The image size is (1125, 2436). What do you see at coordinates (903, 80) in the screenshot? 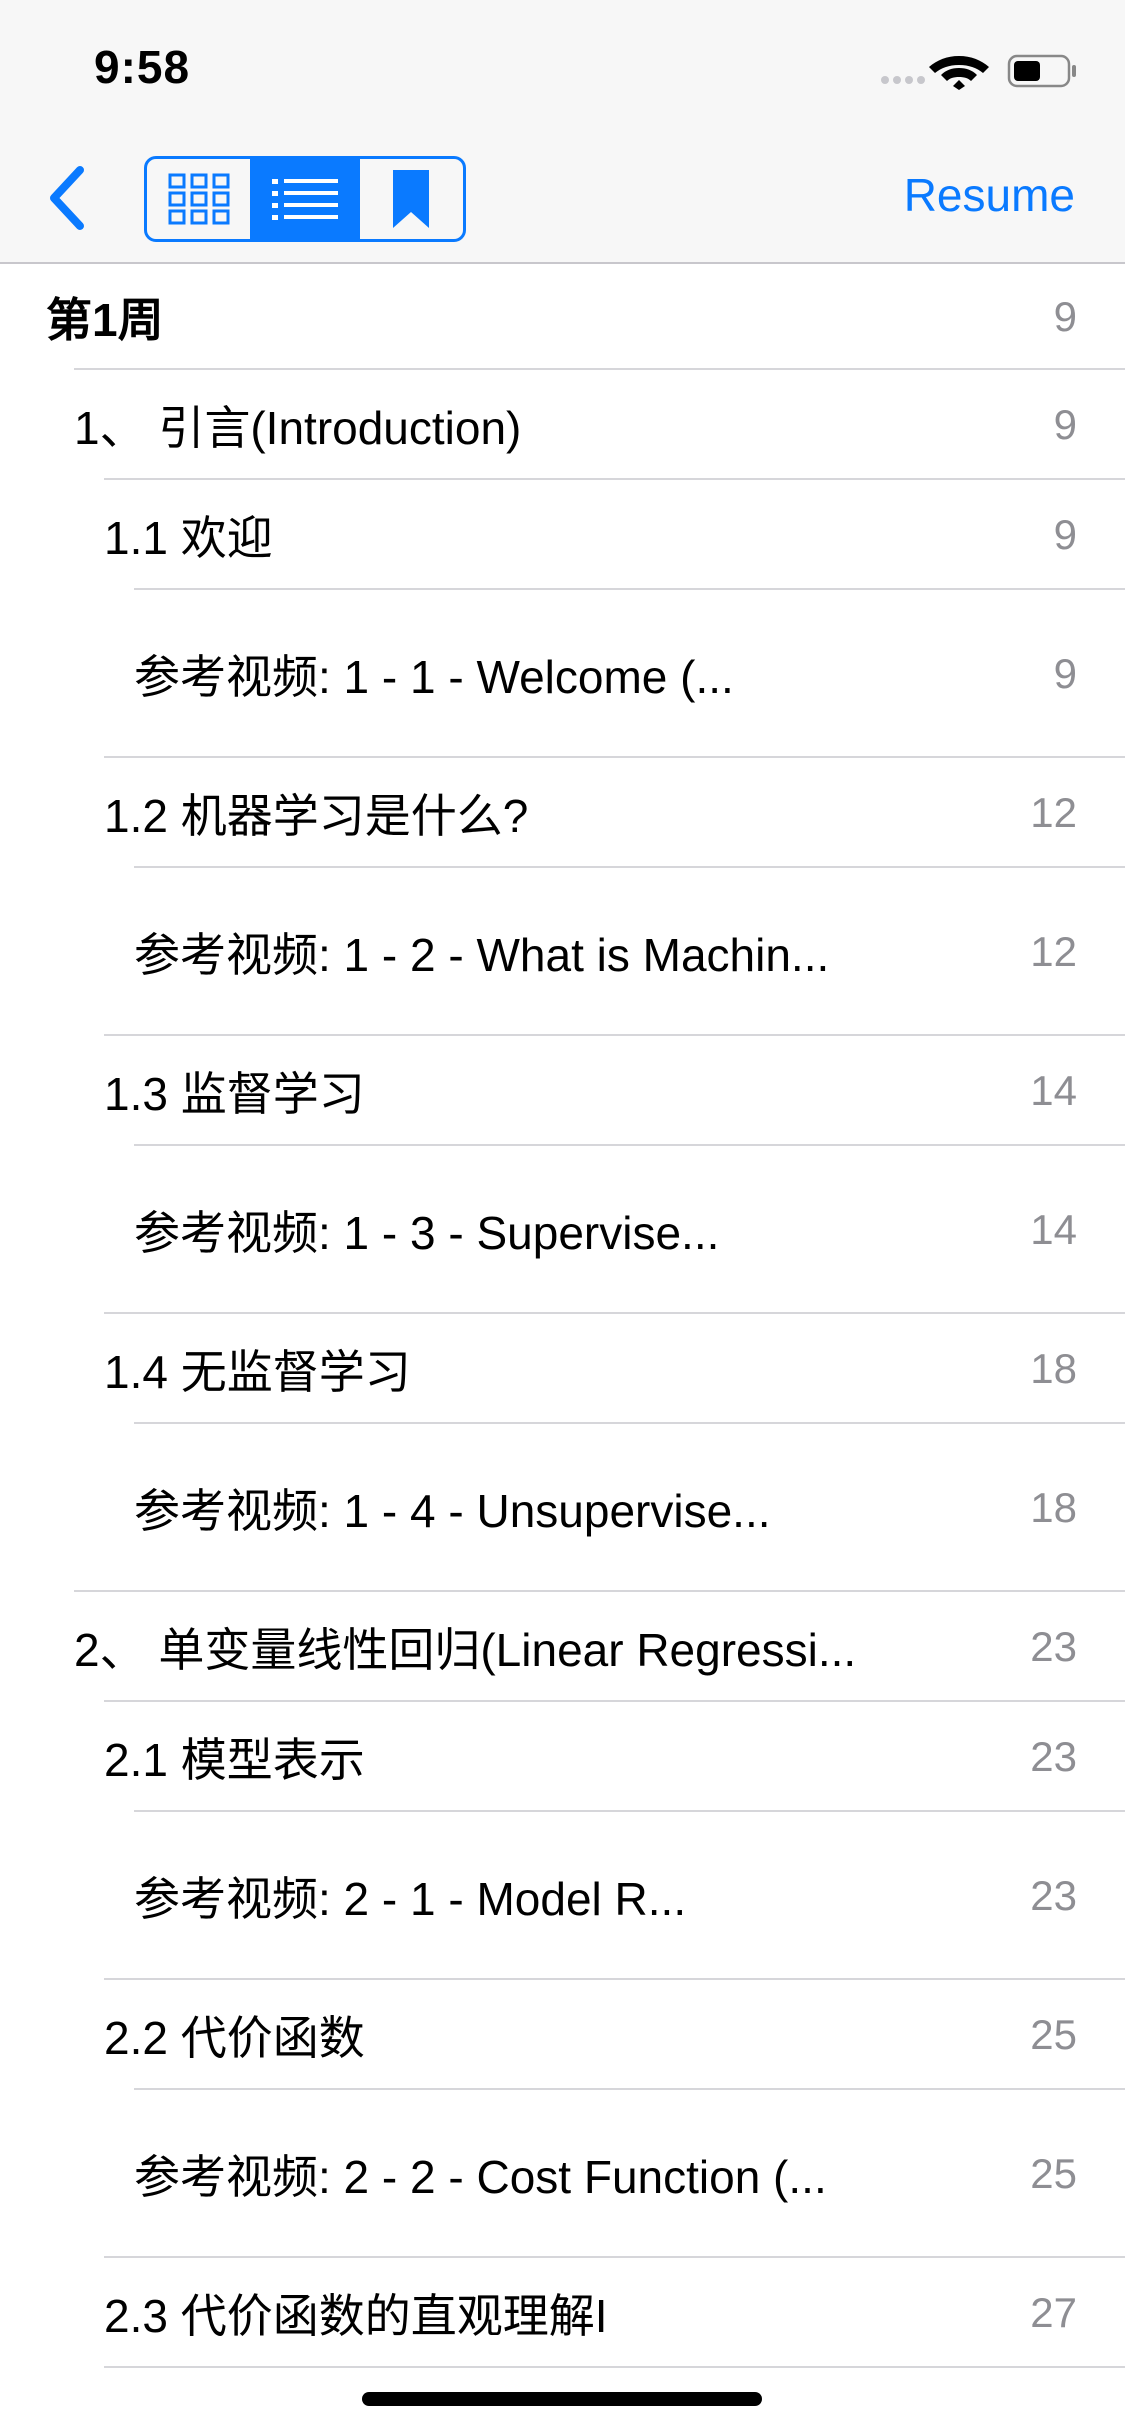
I see `cellular-signal-icon` at bounding box center [903, 80].